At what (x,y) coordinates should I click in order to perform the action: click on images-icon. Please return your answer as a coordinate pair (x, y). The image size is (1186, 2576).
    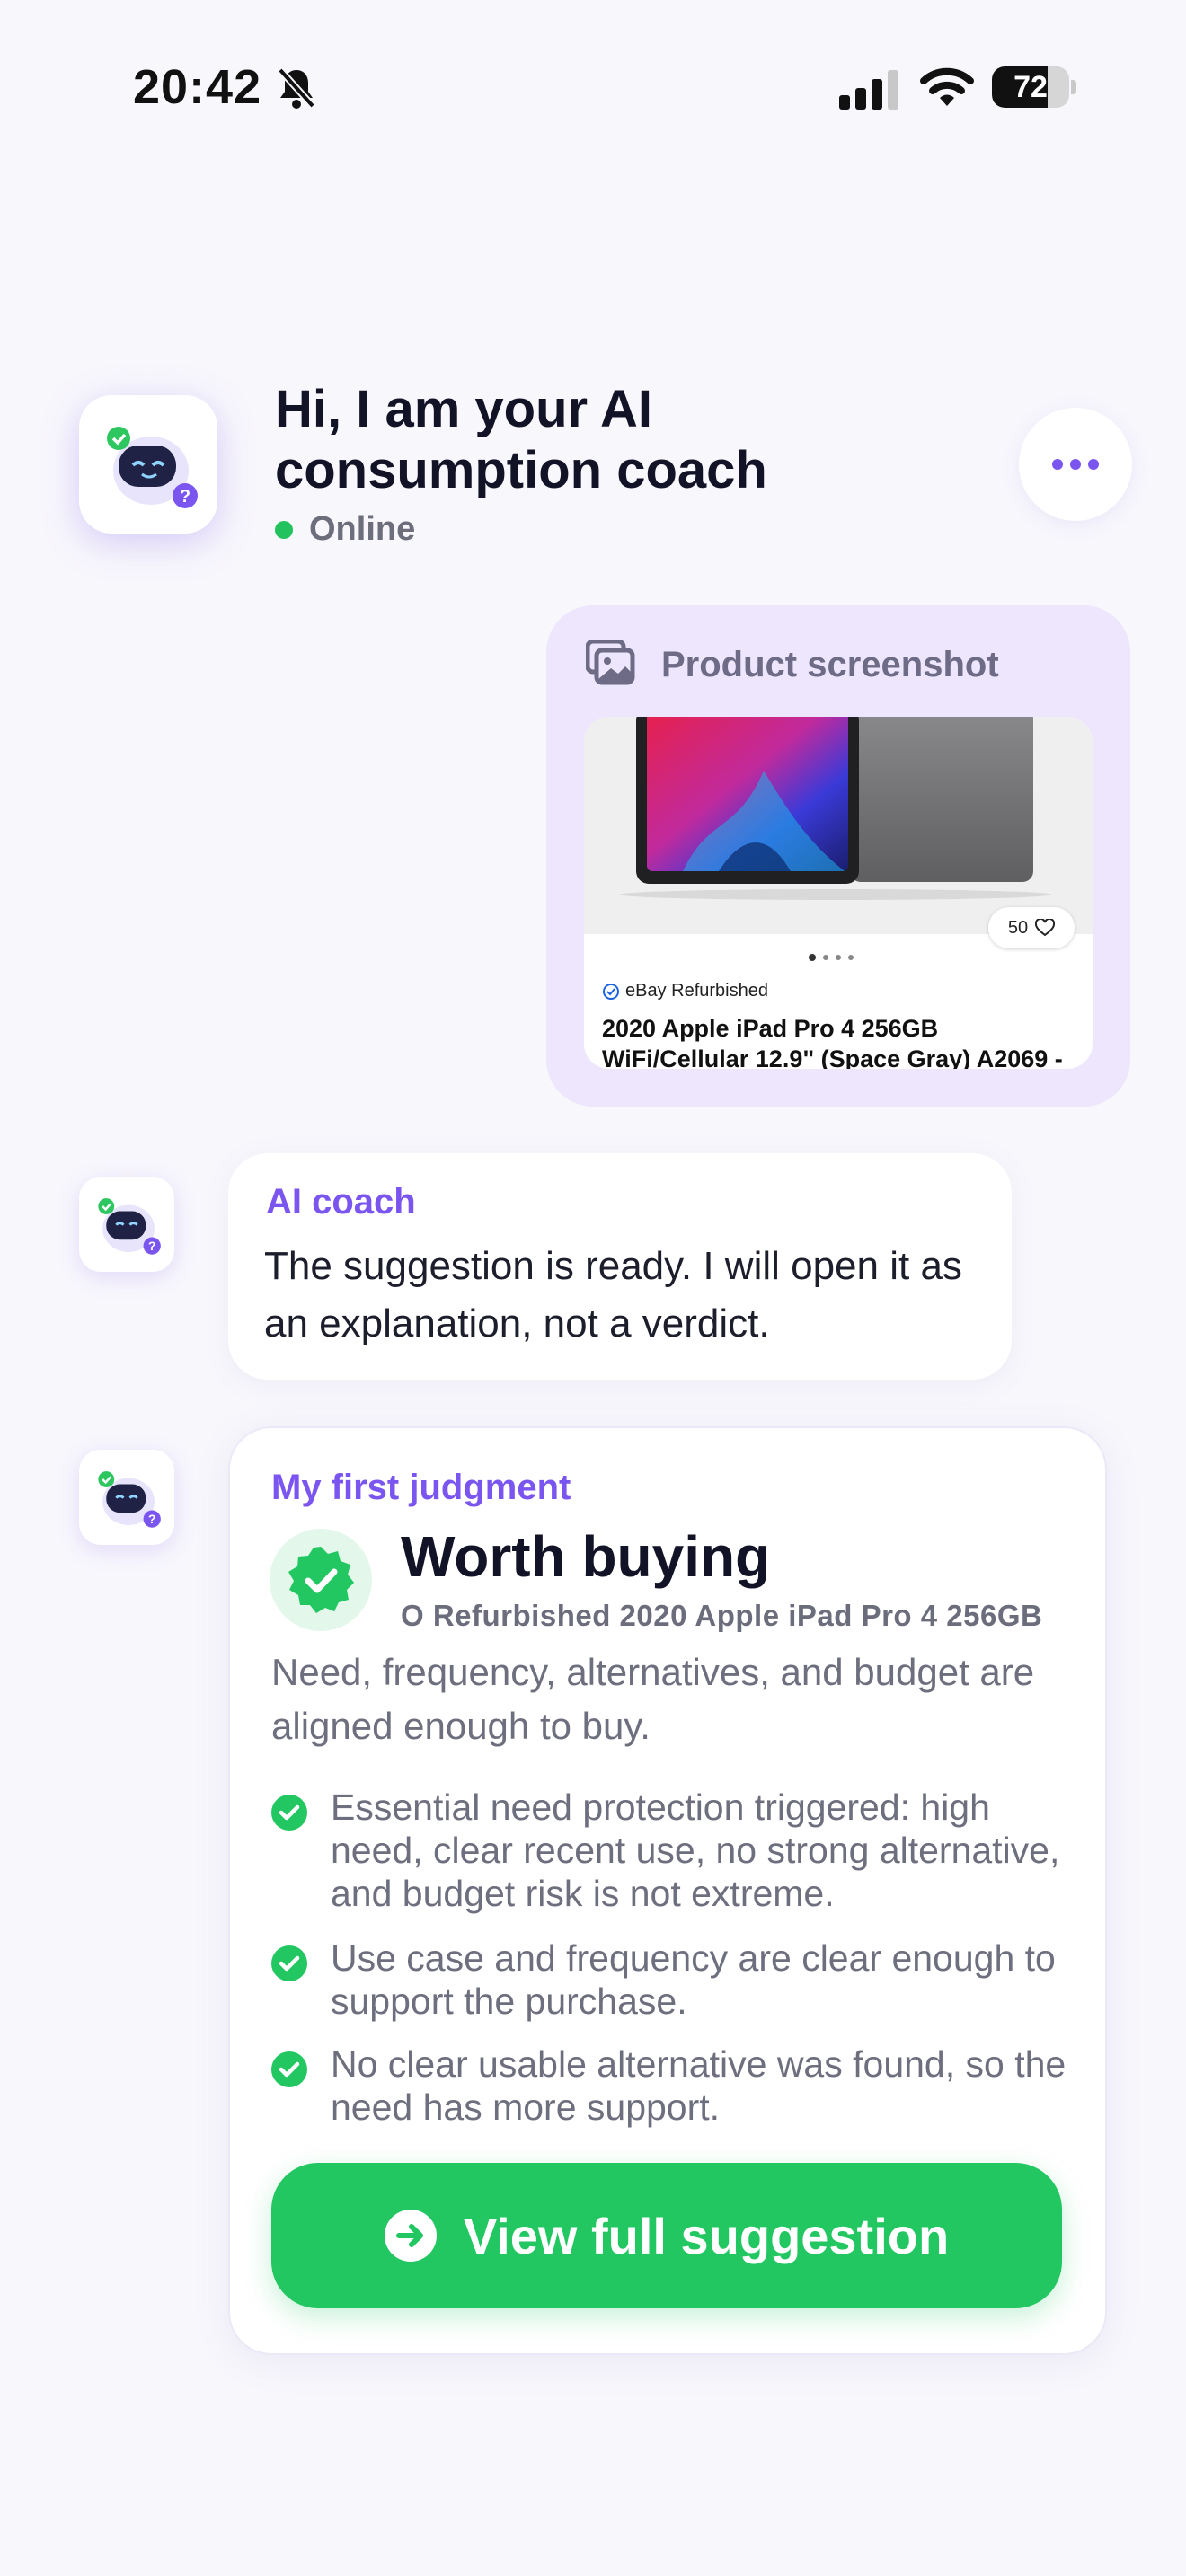
    Looking at the image, I should click on (610, 662).